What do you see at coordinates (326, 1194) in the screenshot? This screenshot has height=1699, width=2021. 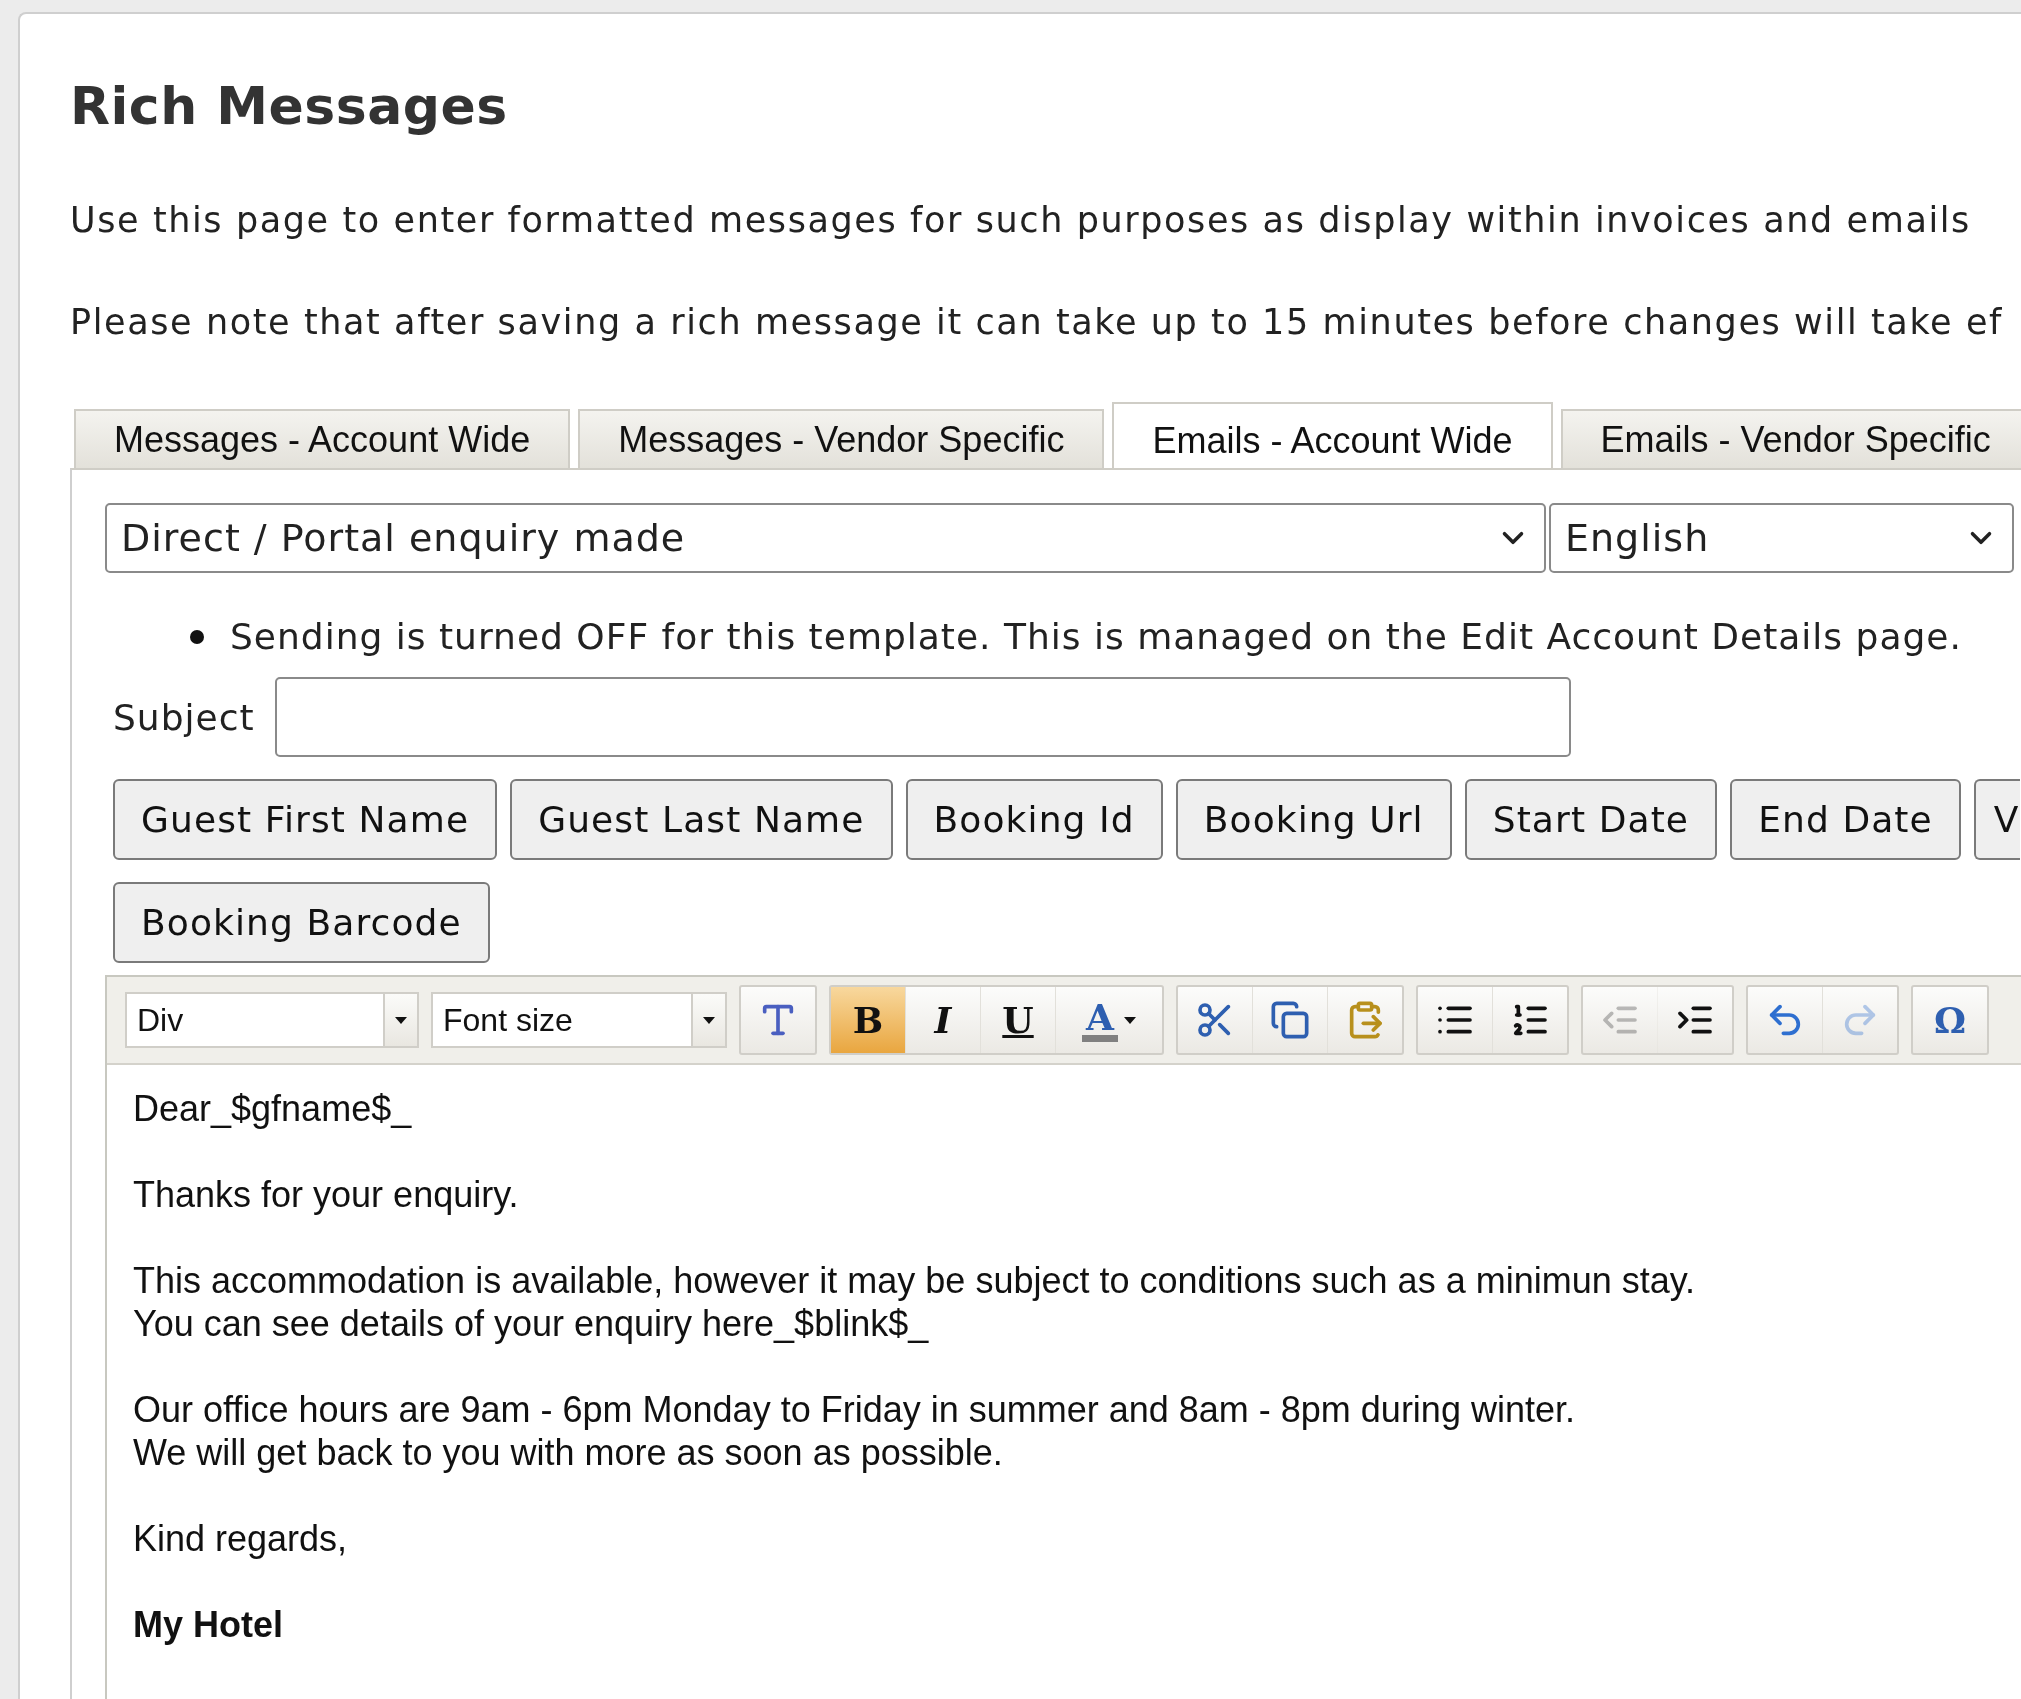 I see `message-paragraph: Thanks for your enquiry.` at bounding box center [326, 1194].